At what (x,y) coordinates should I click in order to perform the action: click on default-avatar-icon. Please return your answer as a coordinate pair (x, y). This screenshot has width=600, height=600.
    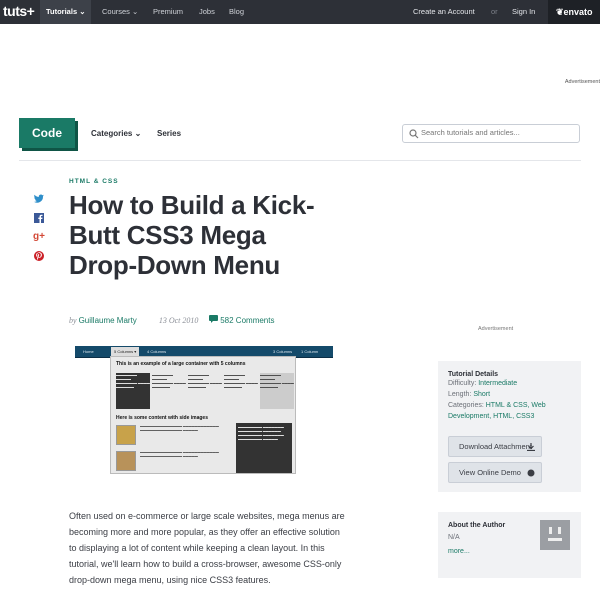
    Looking at the image, I should click on (555, 534).